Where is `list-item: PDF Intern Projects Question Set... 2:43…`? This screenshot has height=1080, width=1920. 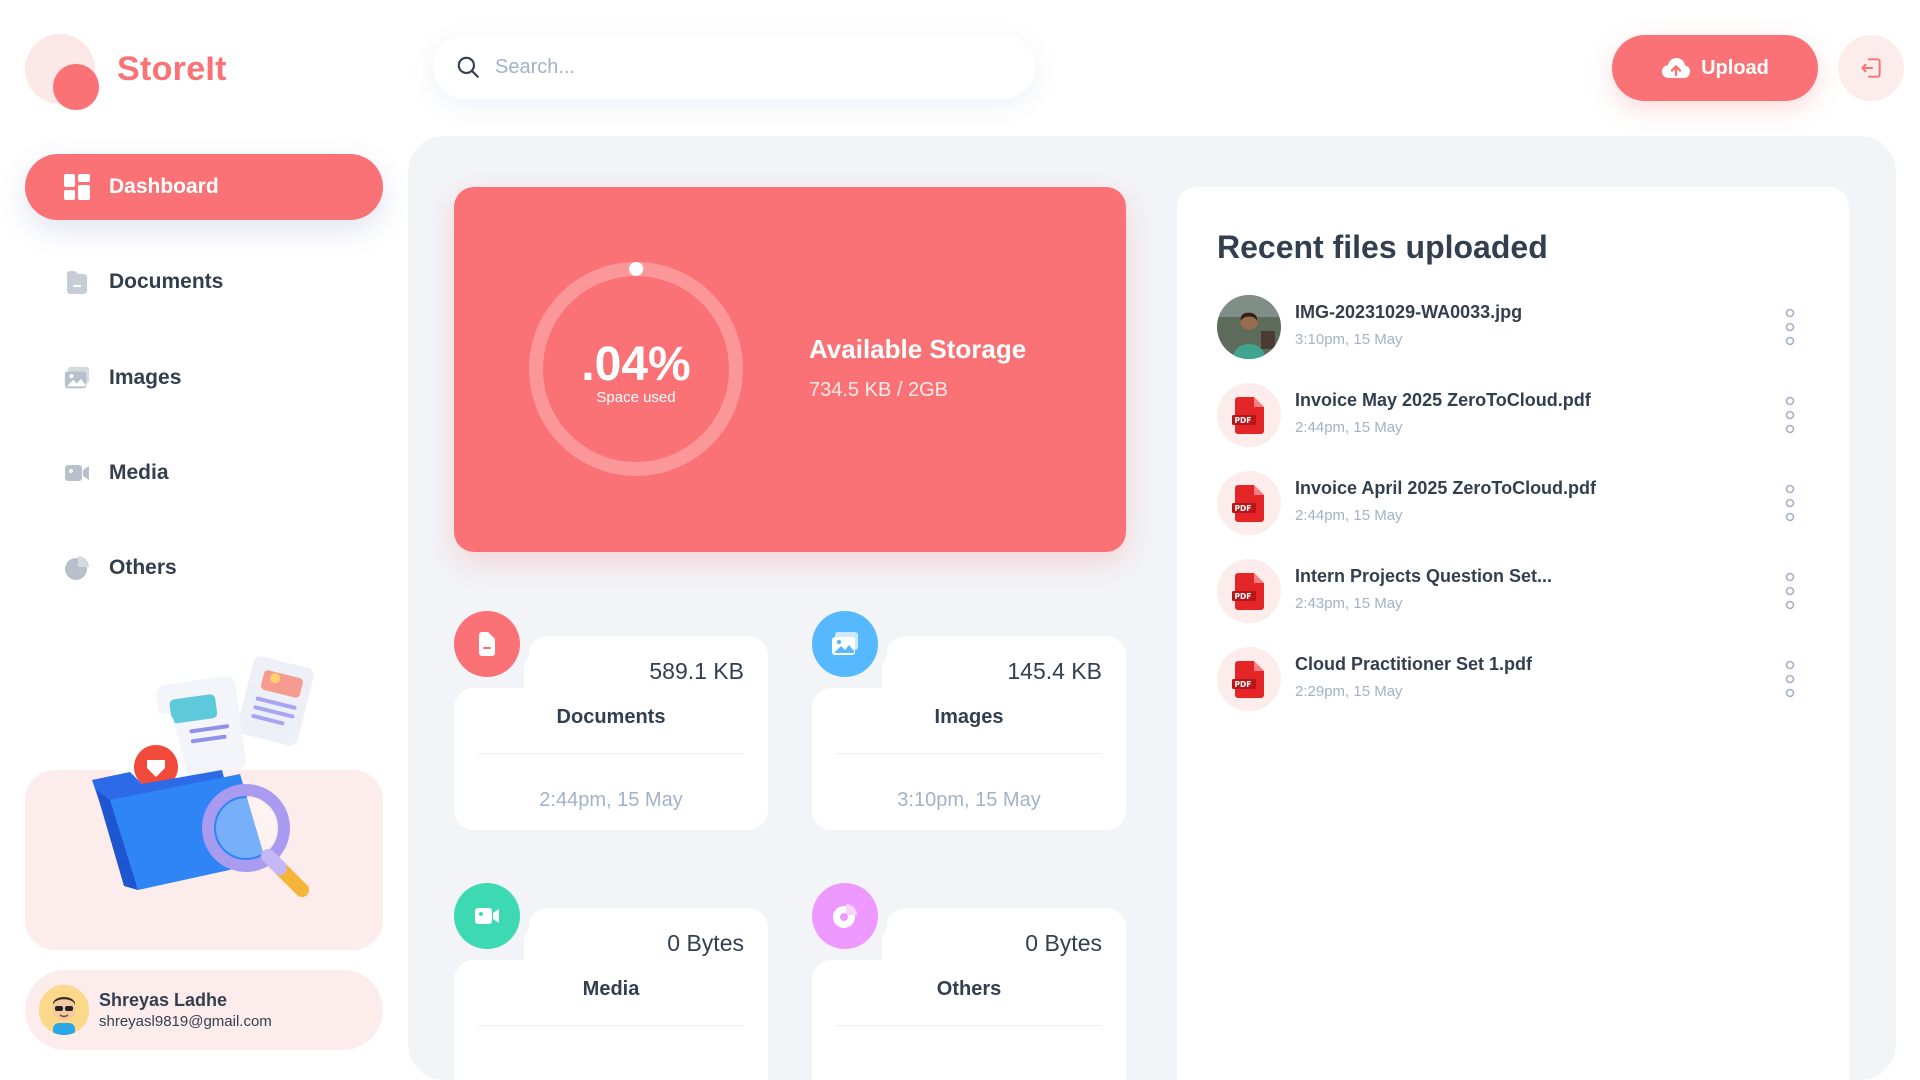
list-item: PDF Intern Projects Question Set... 2:43… is located at coordinates (1517, 592).